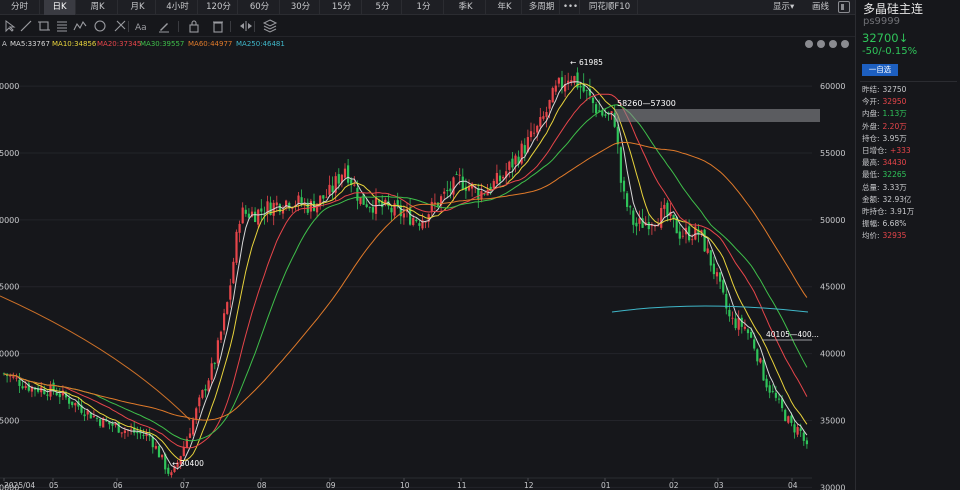 The image size is (960, 490). I want to click on tab-12: 年K, so click(505, 7).